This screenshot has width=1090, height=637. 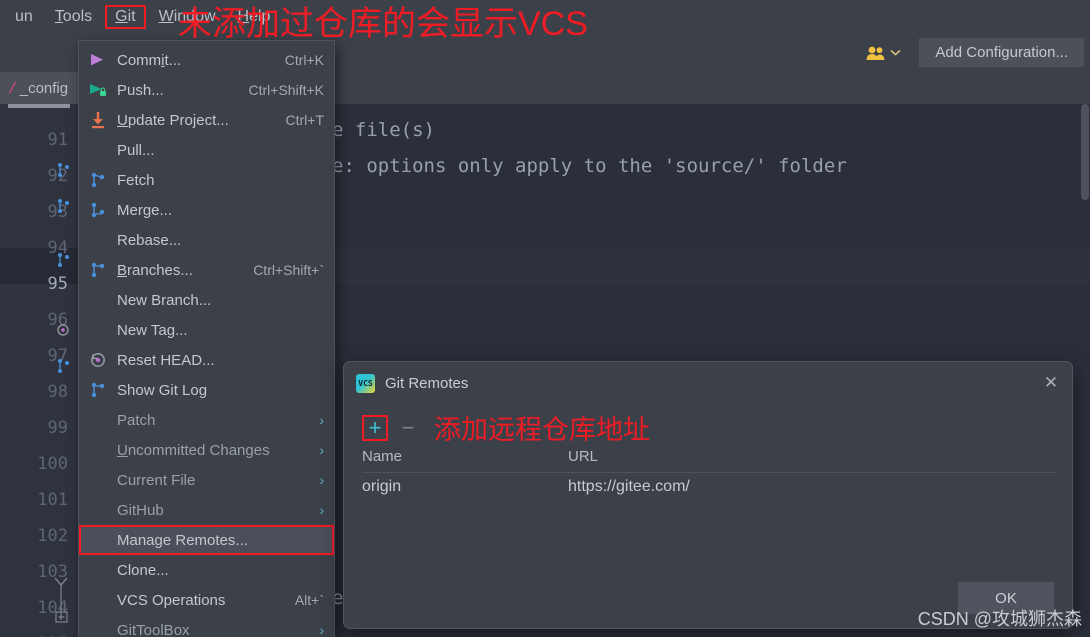 I want to click on gutter-scroll-indicator, so click(x=39, y=106).